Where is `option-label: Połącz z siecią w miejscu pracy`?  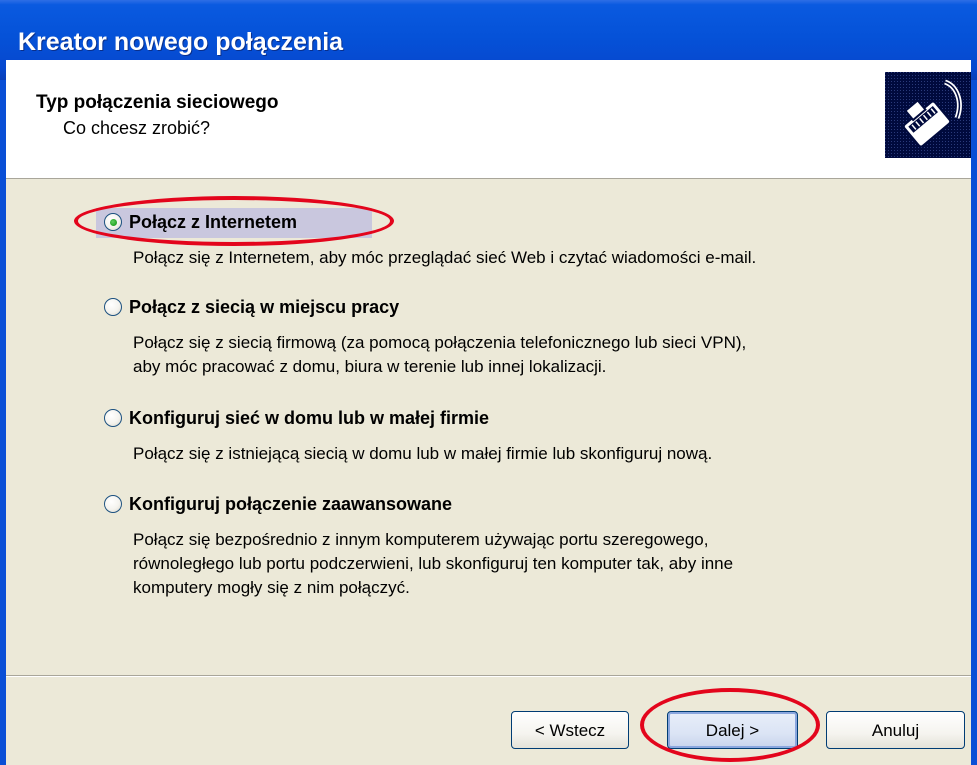
option-label: Połącz z siecią w miejscu pracy is located at coordinates (264, 307).